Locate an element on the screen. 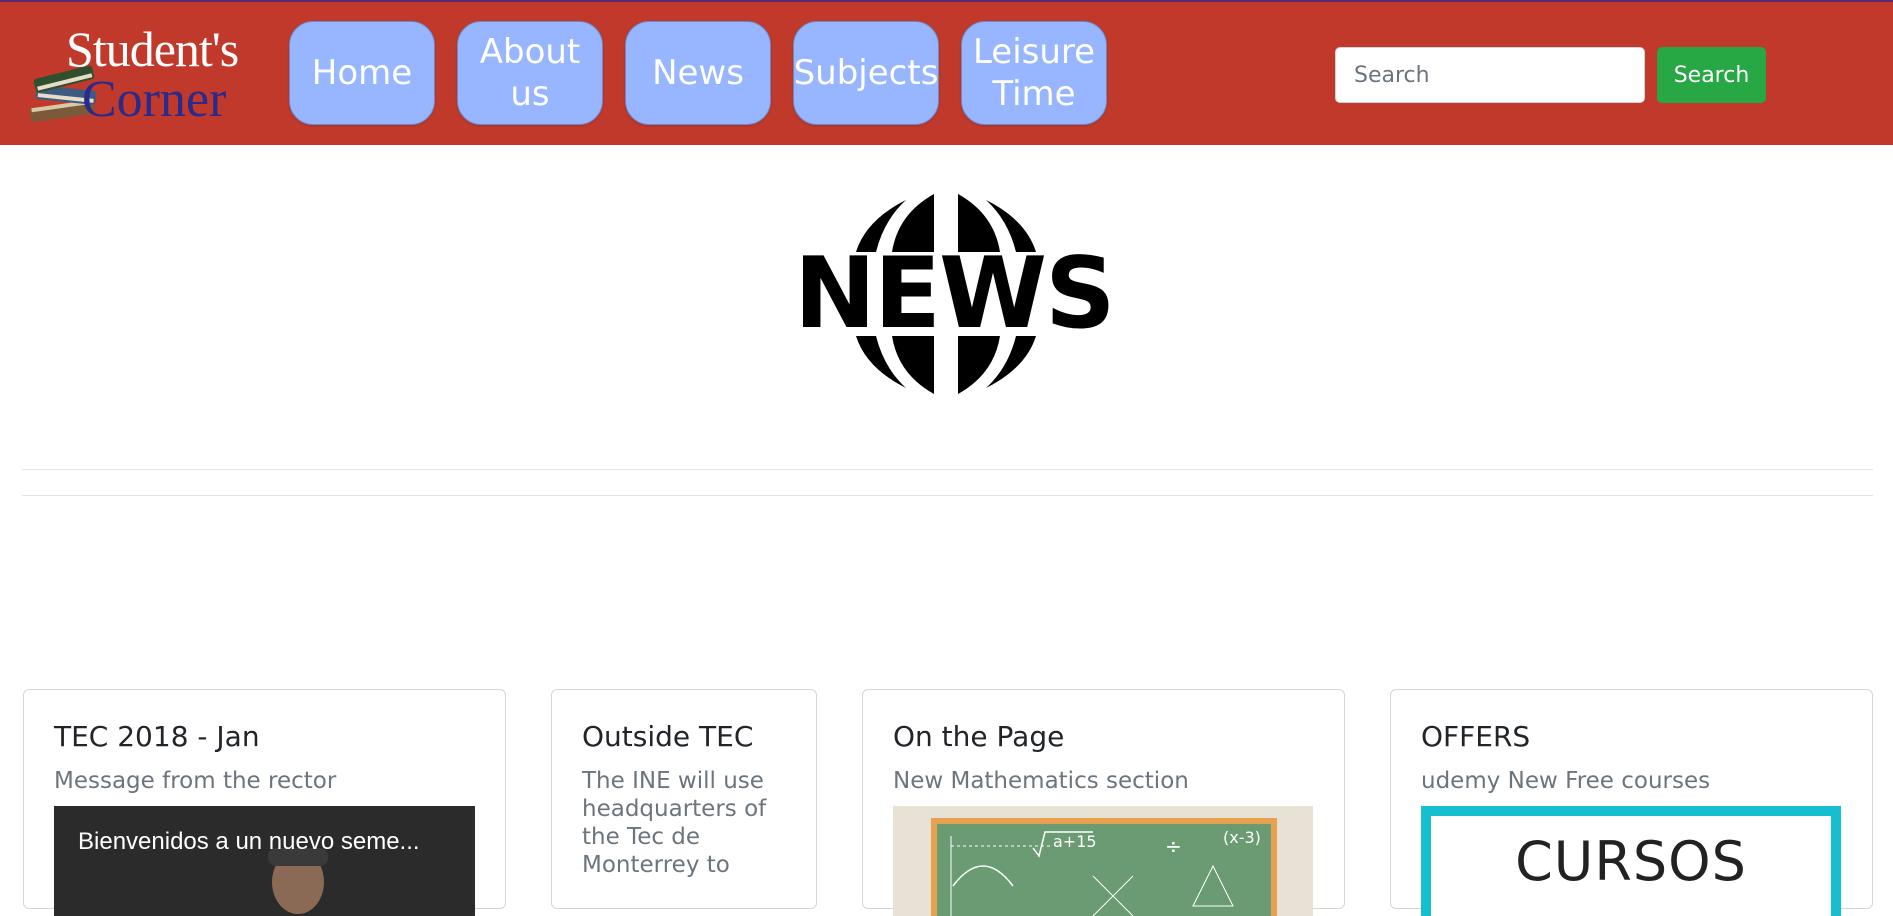 The width and height of the screenshot is (1893, 916). person-thumbnail-icon is located at coordinates (264, 861).